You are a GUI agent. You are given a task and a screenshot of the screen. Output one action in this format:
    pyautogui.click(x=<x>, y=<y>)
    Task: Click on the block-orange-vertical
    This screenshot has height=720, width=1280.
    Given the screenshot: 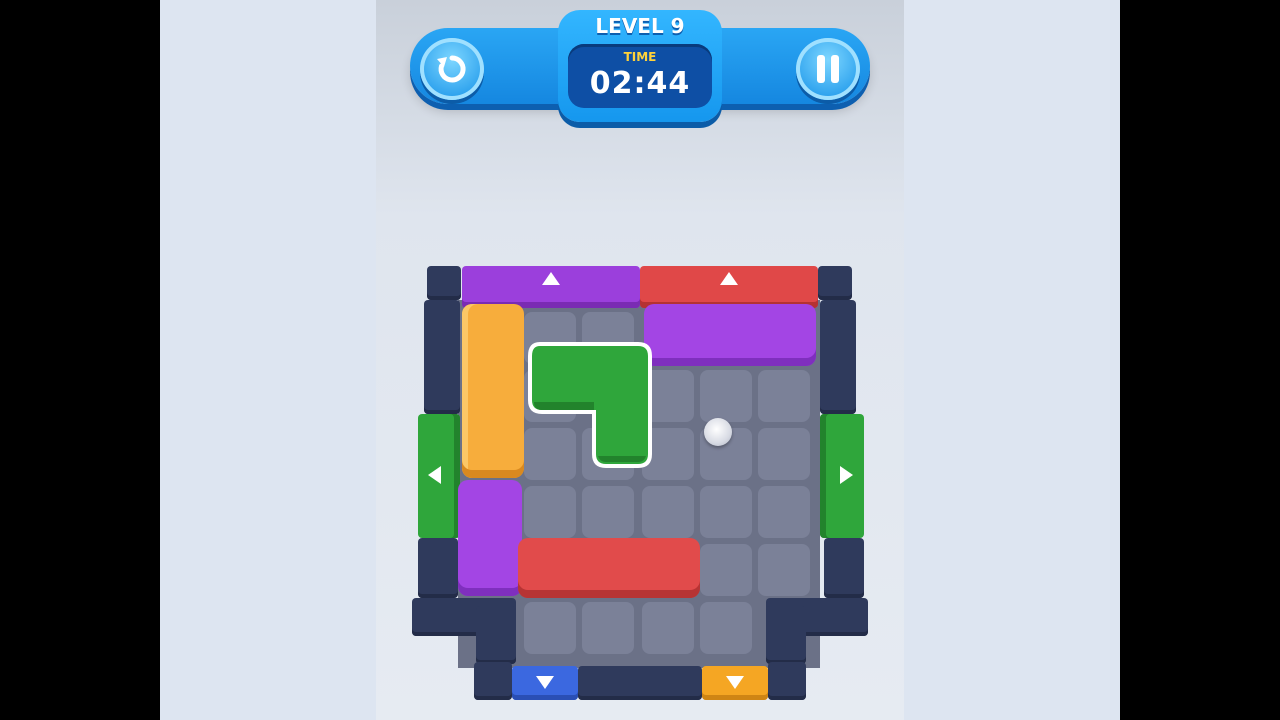 What is the action you would take?
    pyautogui.click(x=493, y=391)
    